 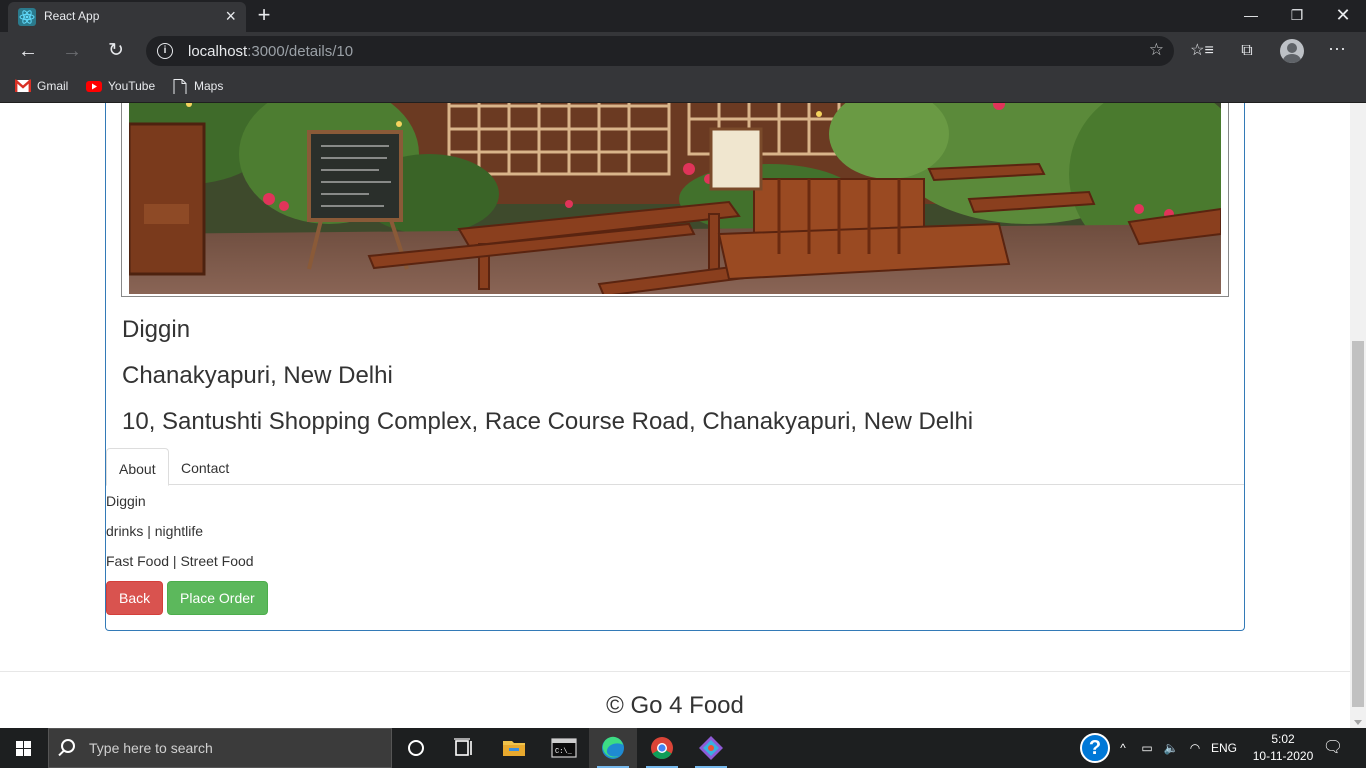 What do you see at coordinates (94, 86) in the screenshot?
I see `youtube-icon` at bounding box center [94, 86].